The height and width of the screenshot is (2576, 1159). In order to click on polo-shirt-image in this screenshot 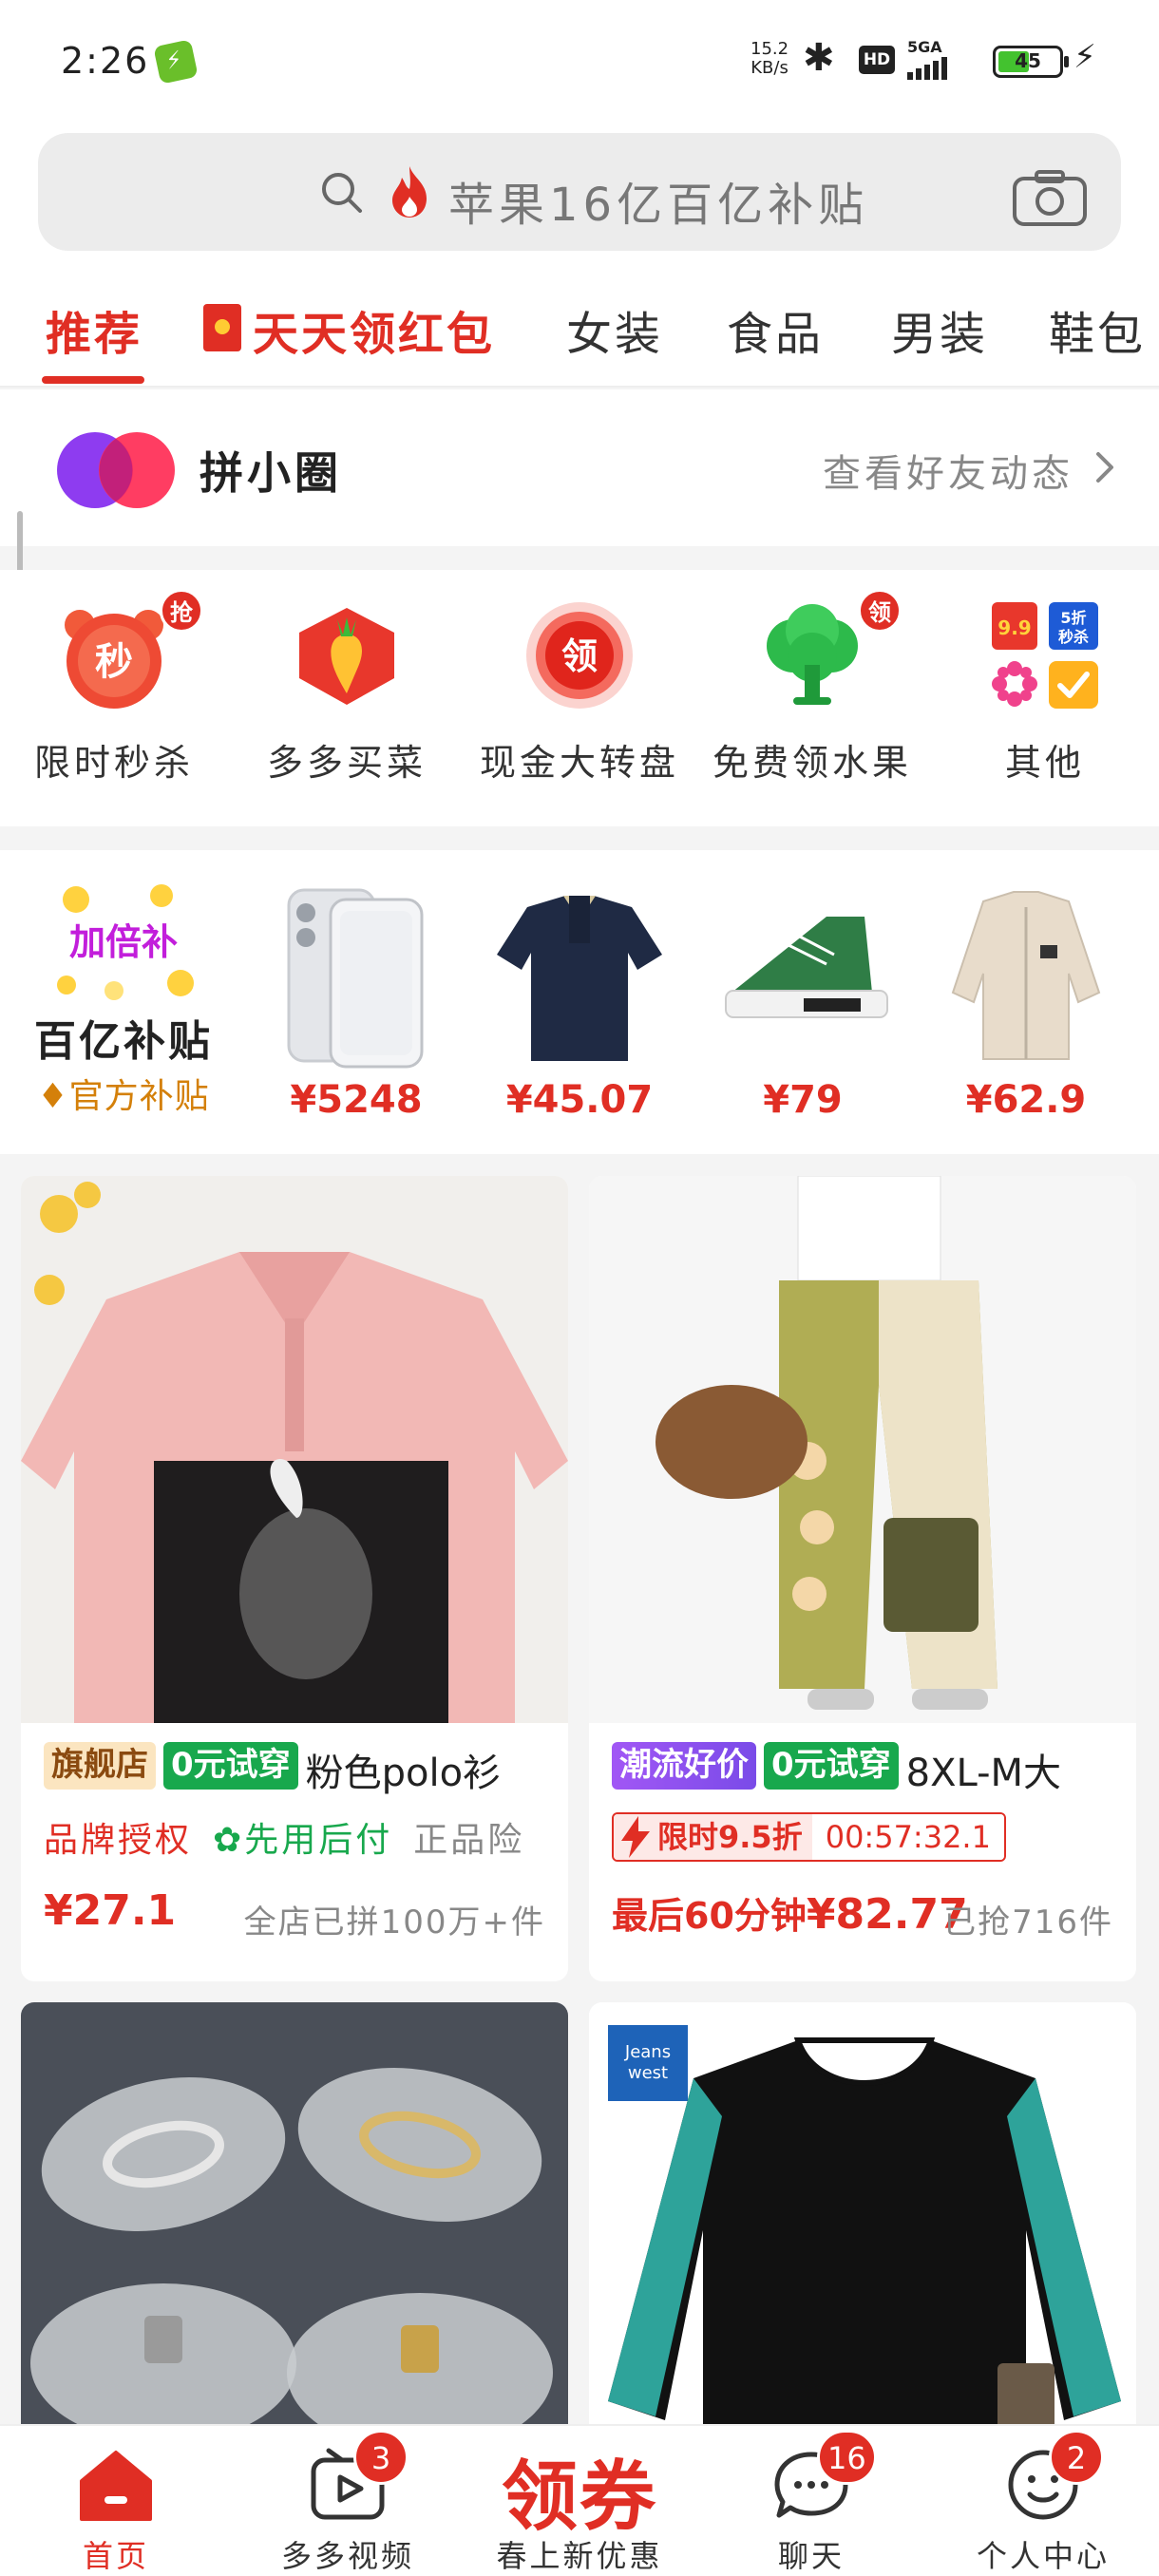, I will do `click(579, 978)`.